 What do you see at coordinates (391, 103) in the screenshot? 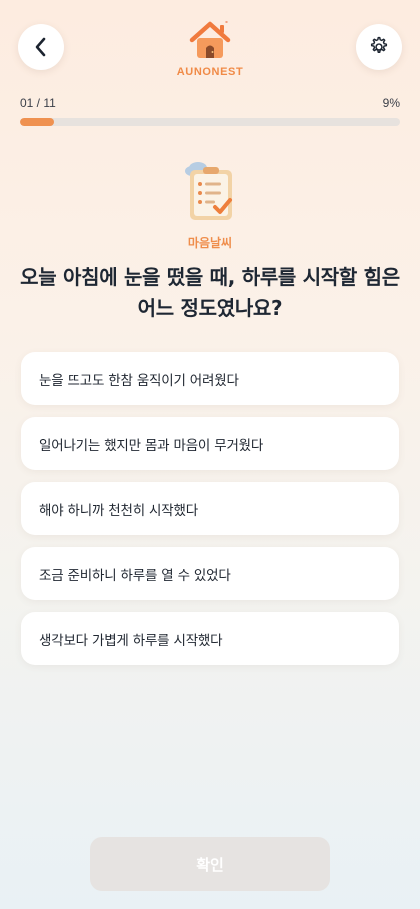
I see `progress-percent: 9%` at bounding box center [391, 103].